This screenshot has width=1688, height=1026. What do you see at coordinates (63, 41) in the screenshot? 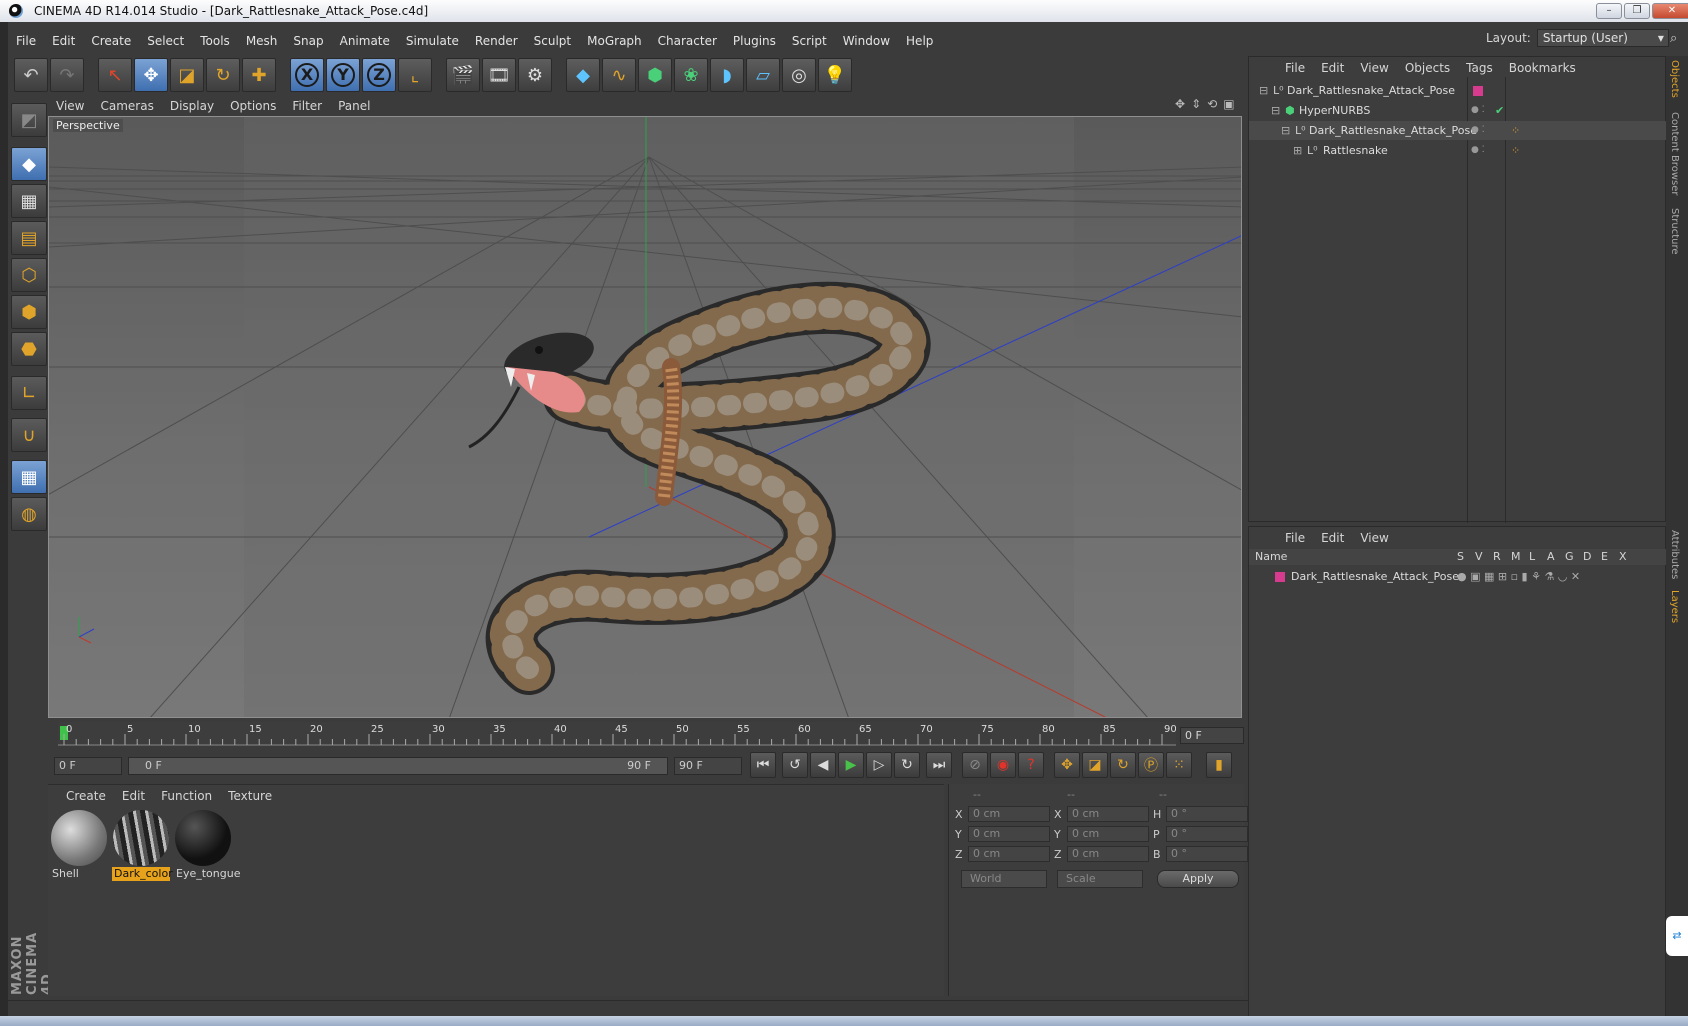
I see `menu-edit: Edit` at bounding box center [63, 41].